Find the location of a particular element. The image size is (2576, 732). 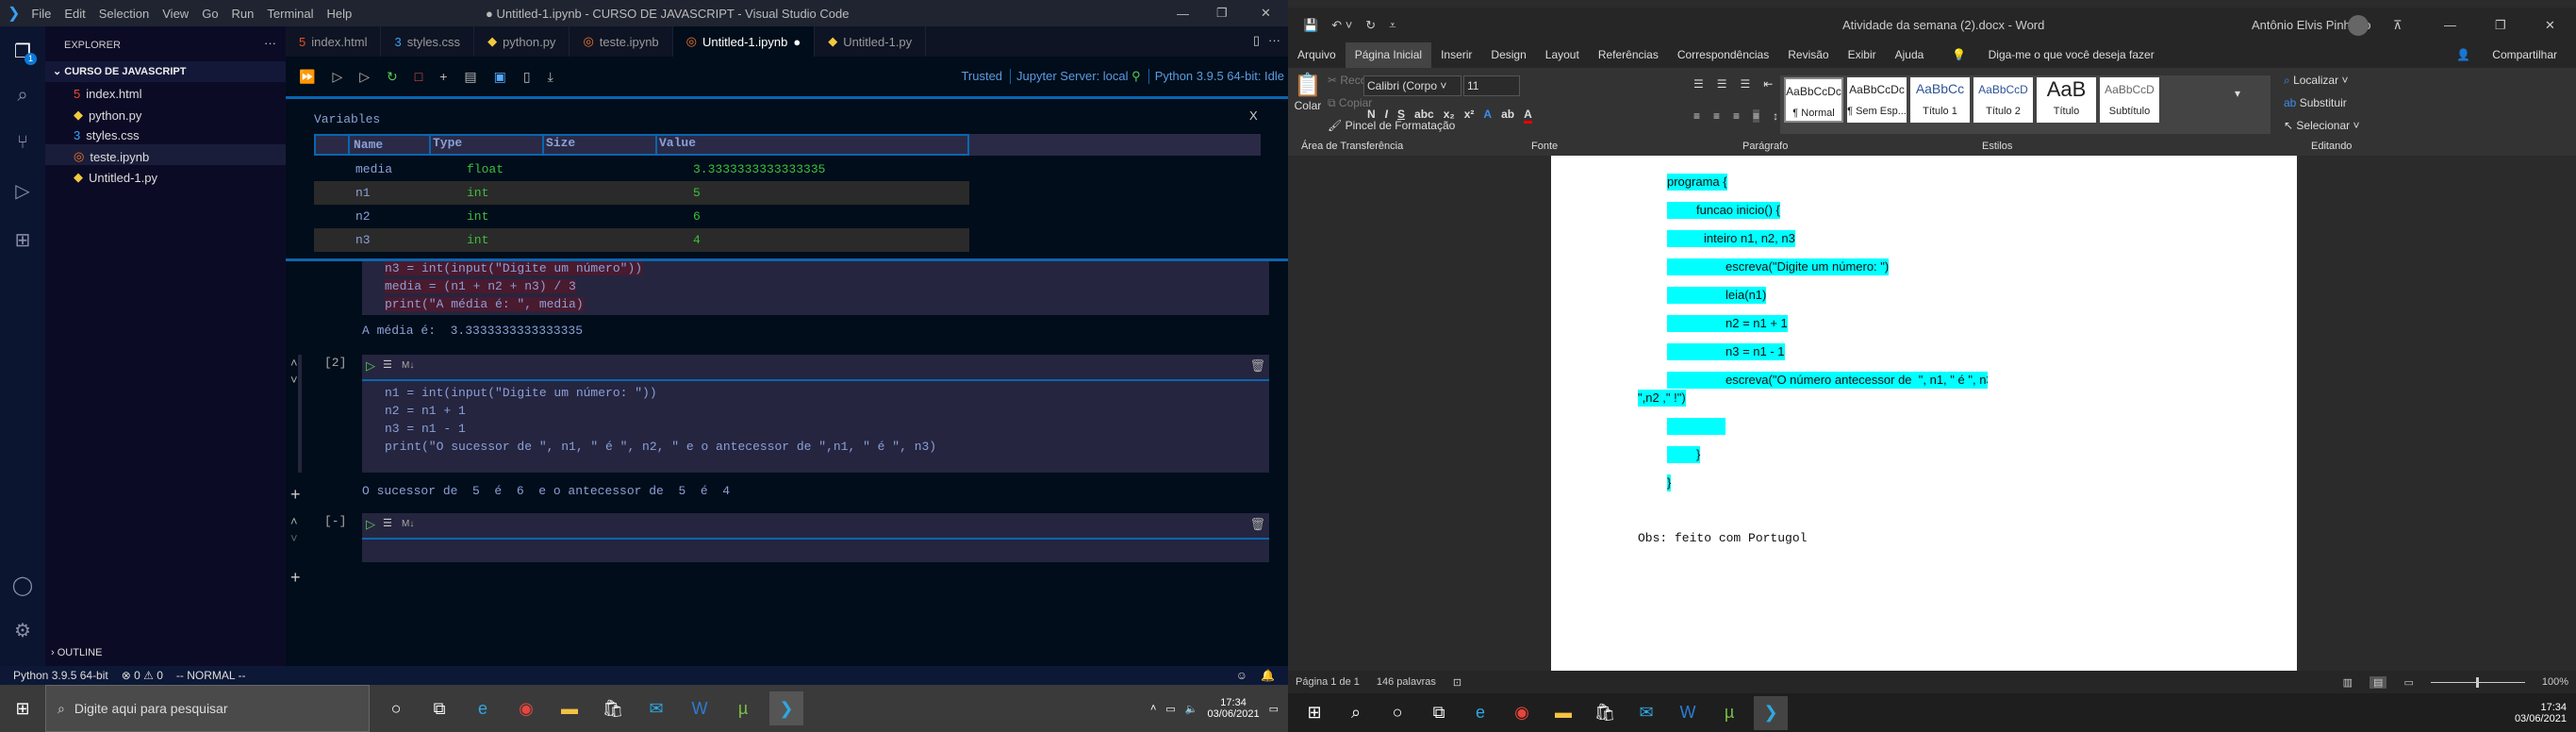

clock: 17:34 03/06/2021 is located at coordinates (1234, 709).